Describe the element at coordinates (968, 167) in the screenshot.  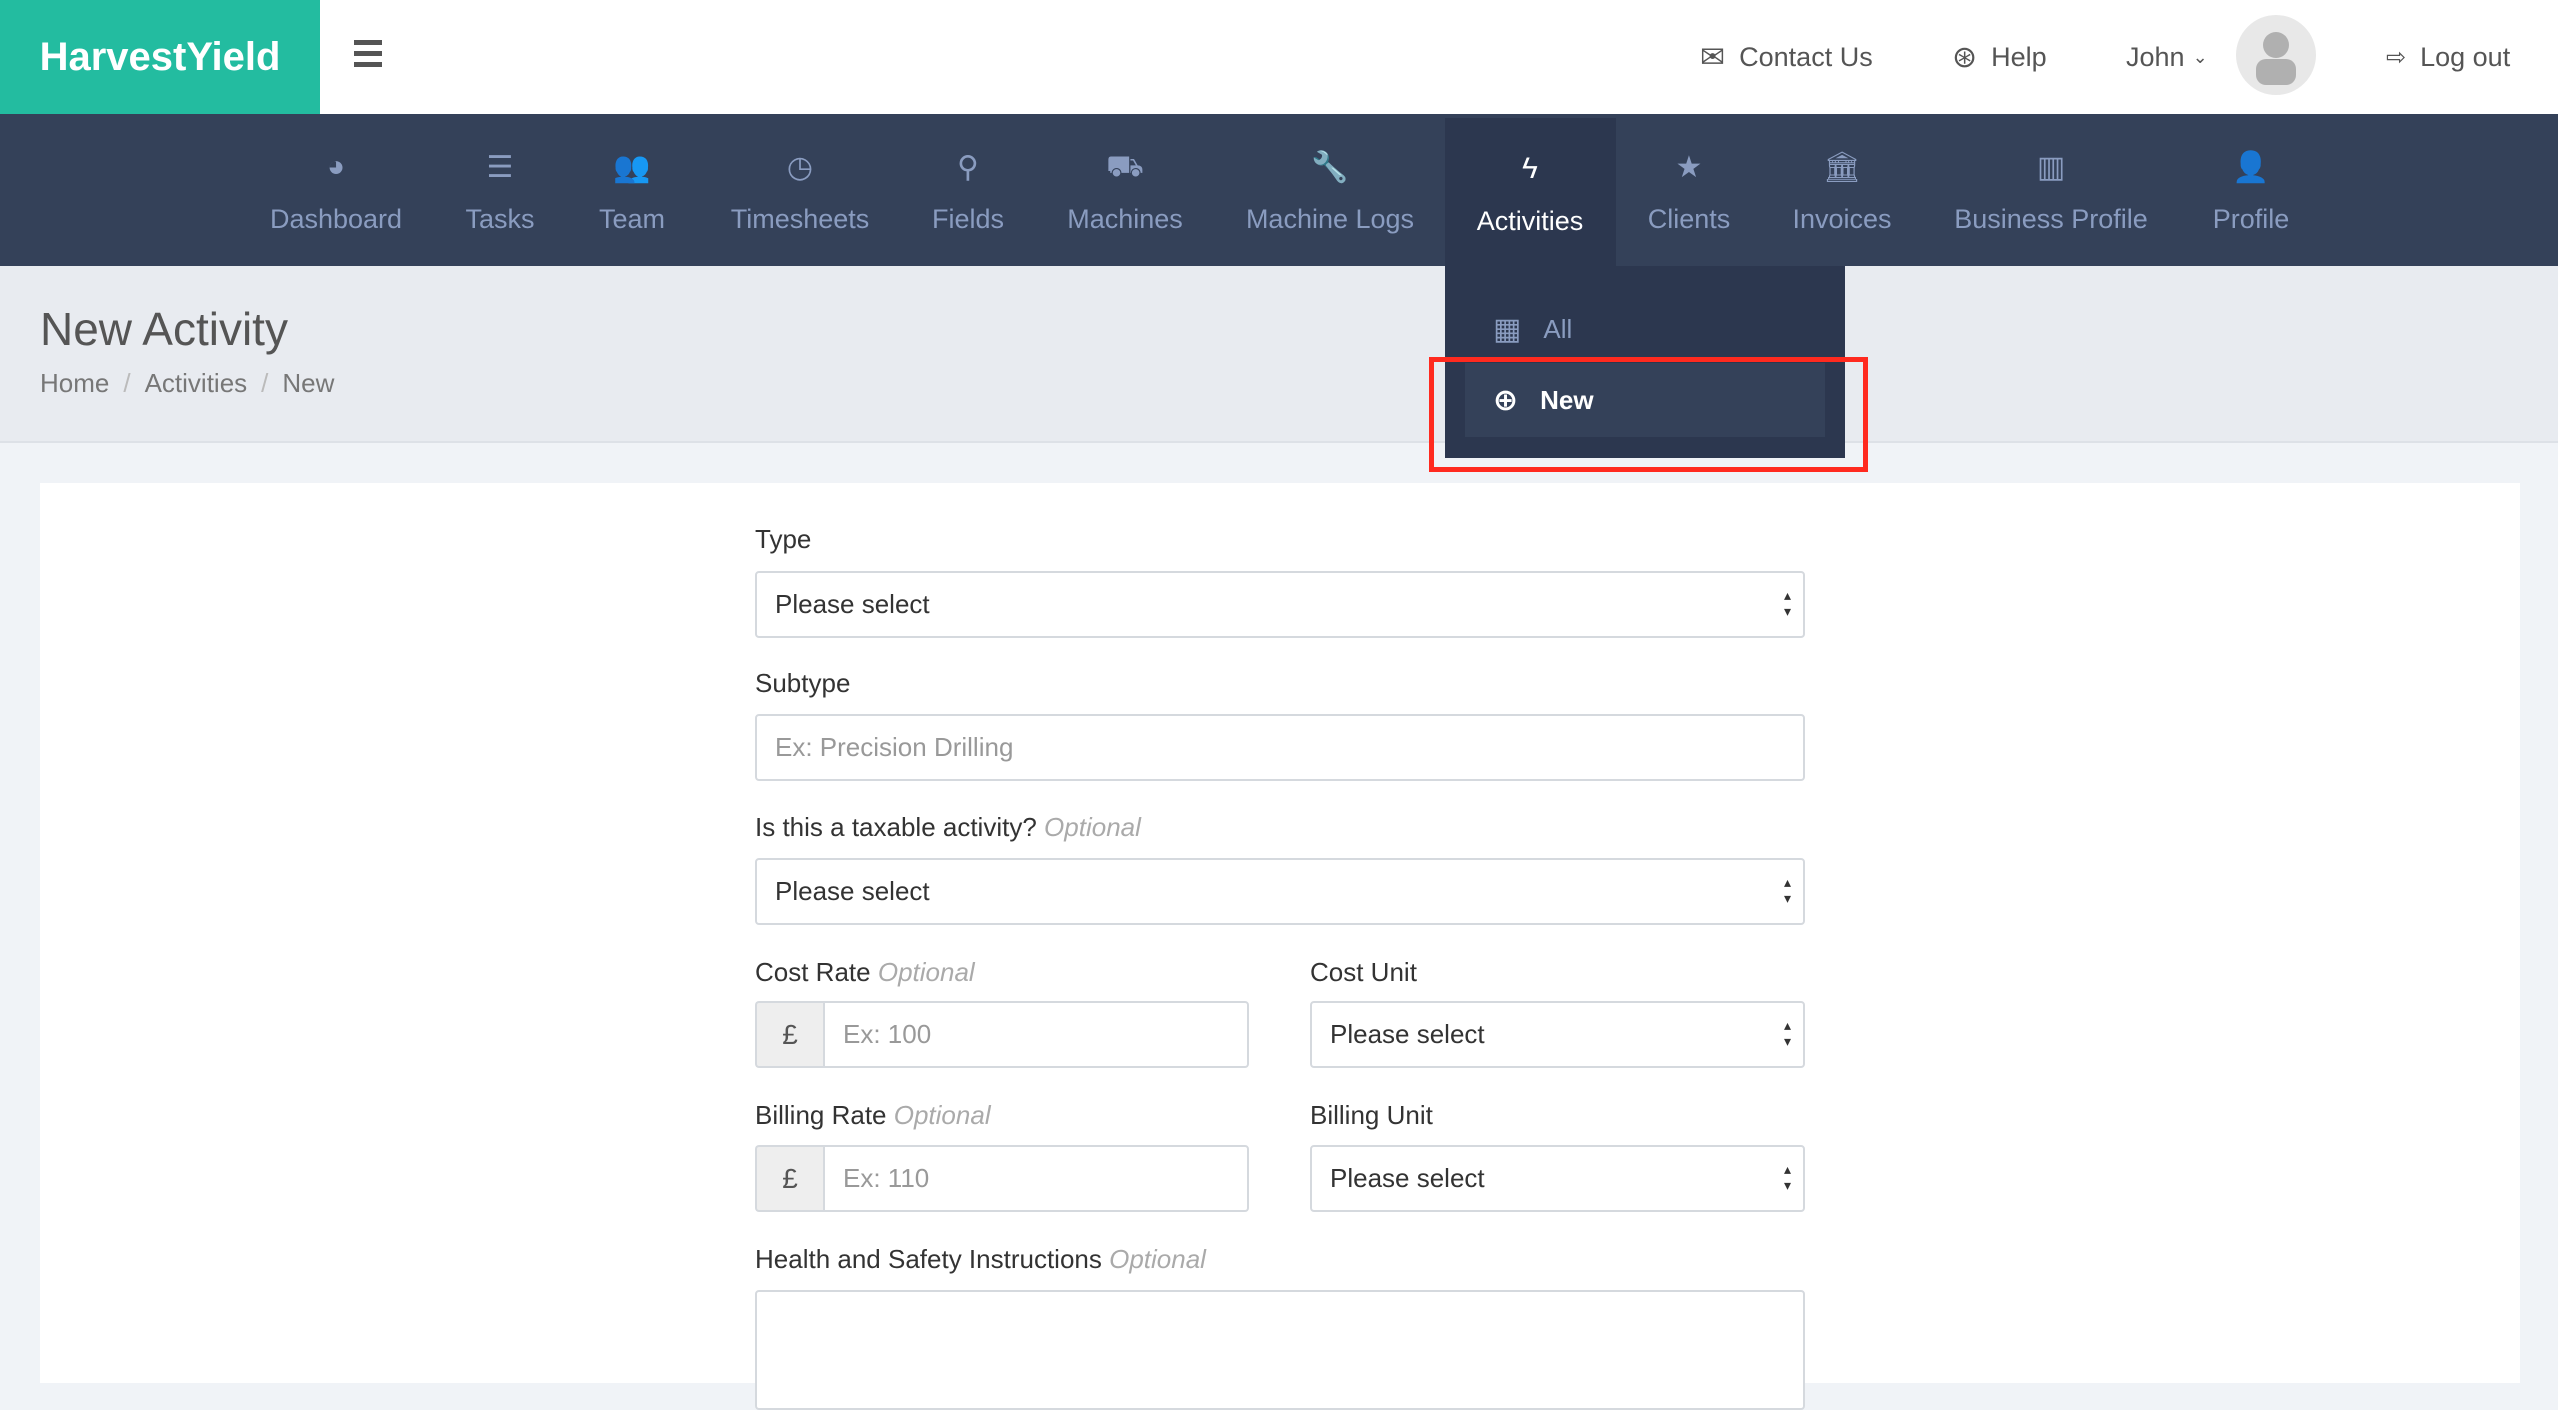
I see `map-marker-icon: ⚲` at that location.